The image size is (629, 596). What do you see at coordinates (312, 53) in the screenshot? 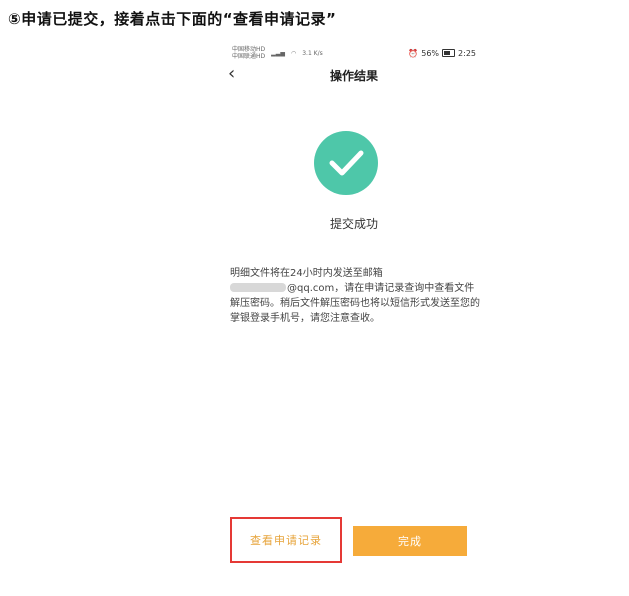
I see `network-speed: 3.1 K/s` at bounding box center [312, 53].